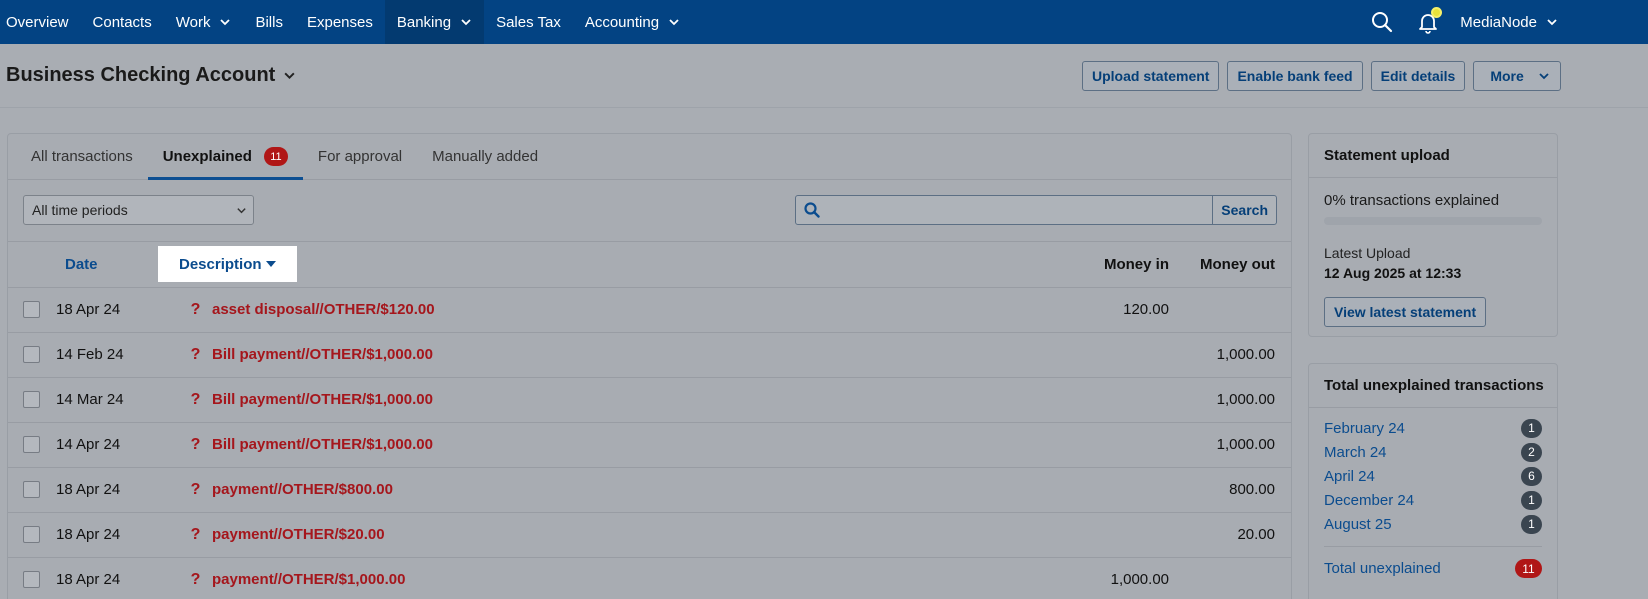 The height and width of the screenshot is (599, 1648). Describe the element at coordinates (1364, 428) in the screenshot. I see `month-link: February 24` at that location.